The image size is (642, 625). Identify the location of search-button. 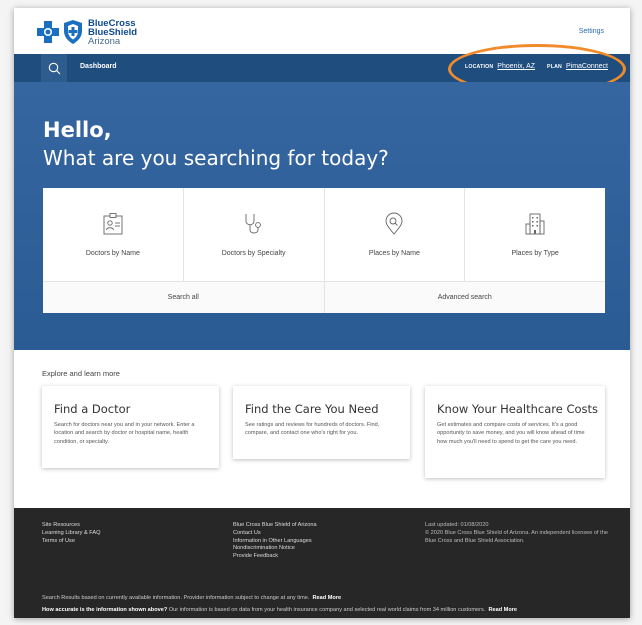
(54, 68).